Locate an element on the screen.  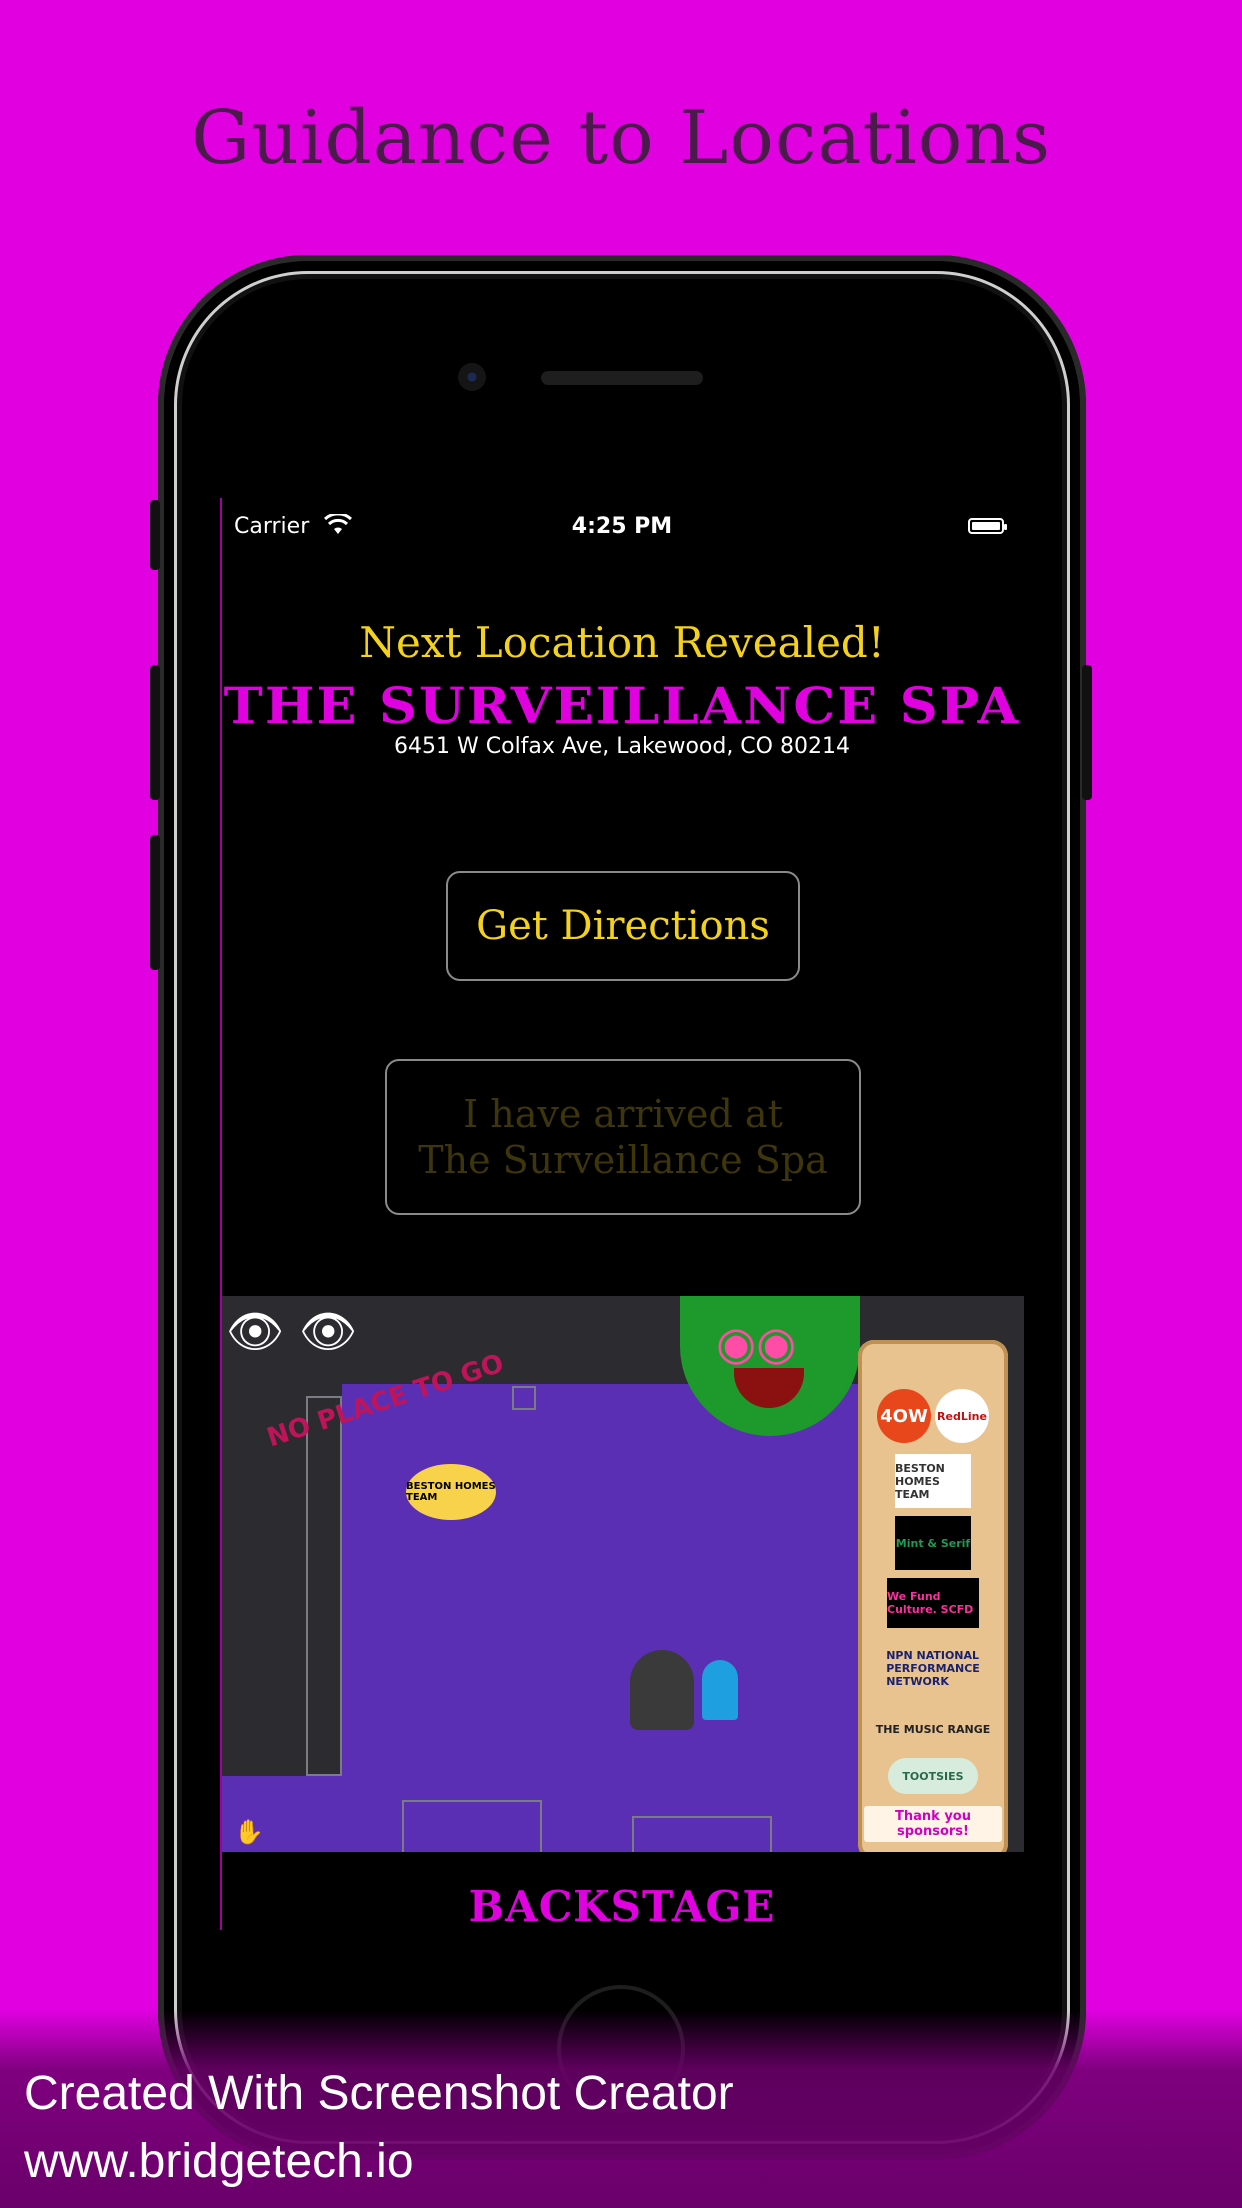
credit-line1: Created With Screenshot Creator is located at coordinates (379, 2093).